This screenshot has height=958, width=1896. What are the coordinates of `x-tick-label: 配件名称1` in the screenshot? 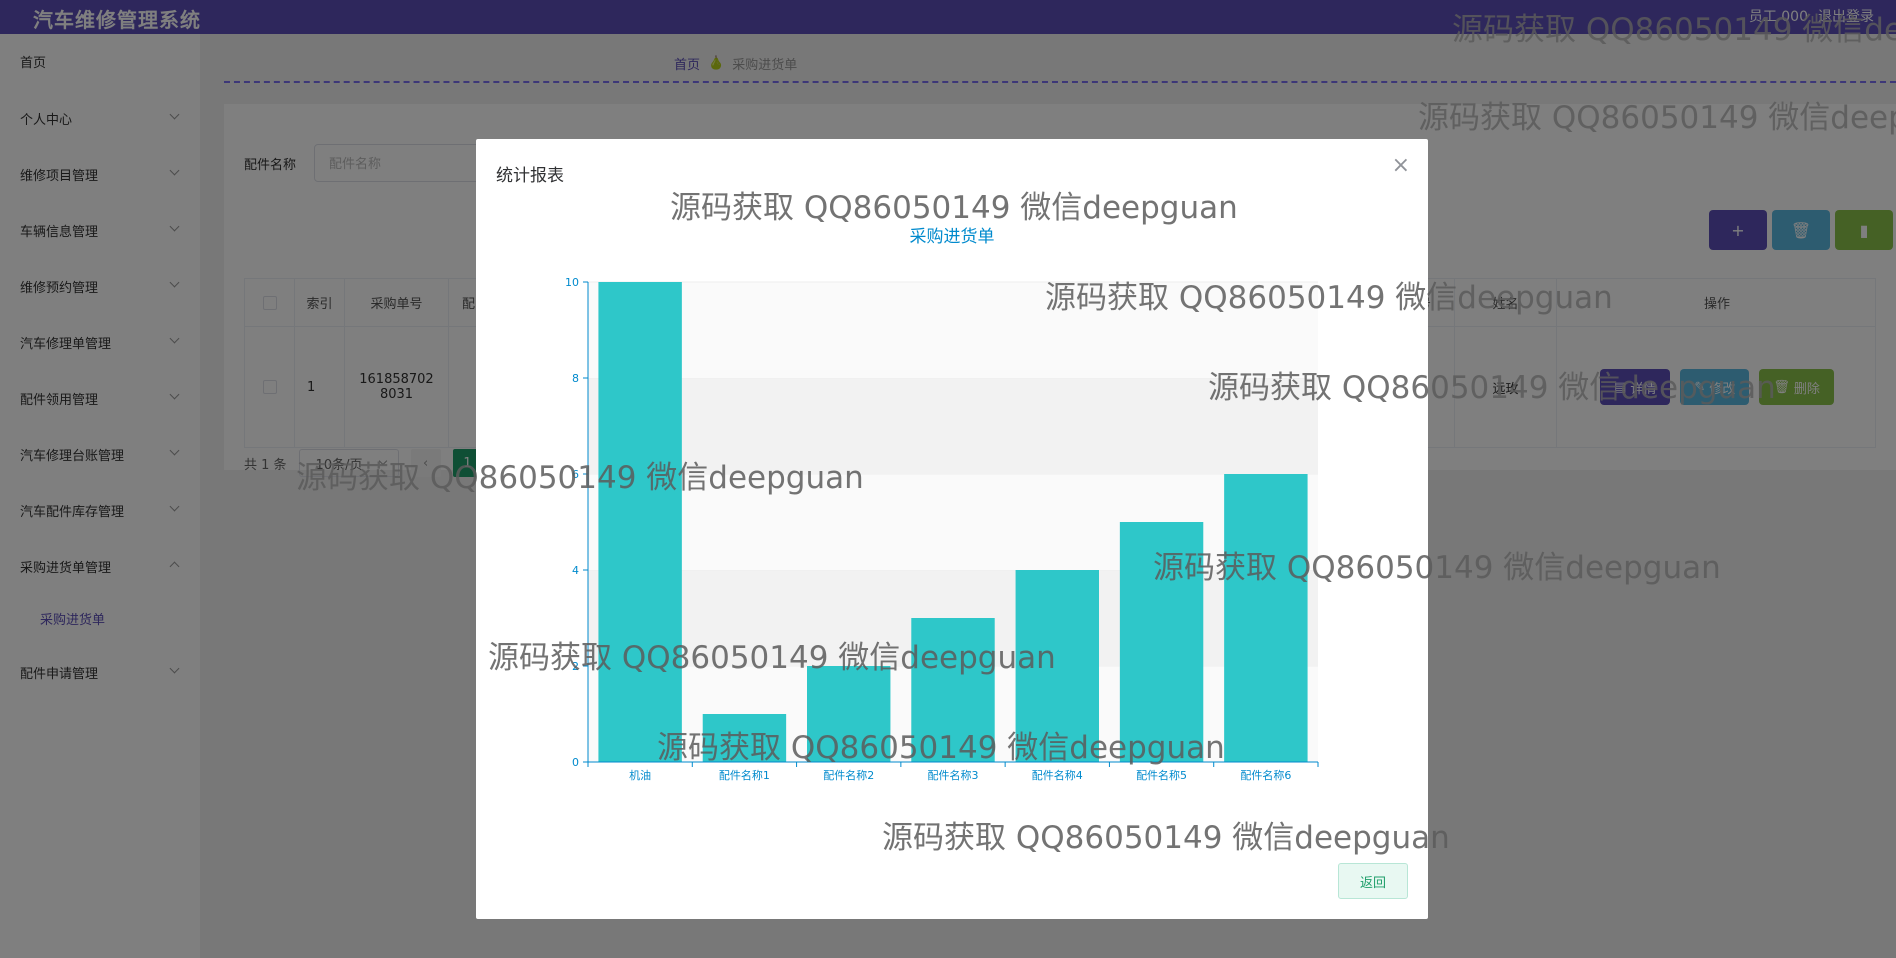 It's located at (744, 775).